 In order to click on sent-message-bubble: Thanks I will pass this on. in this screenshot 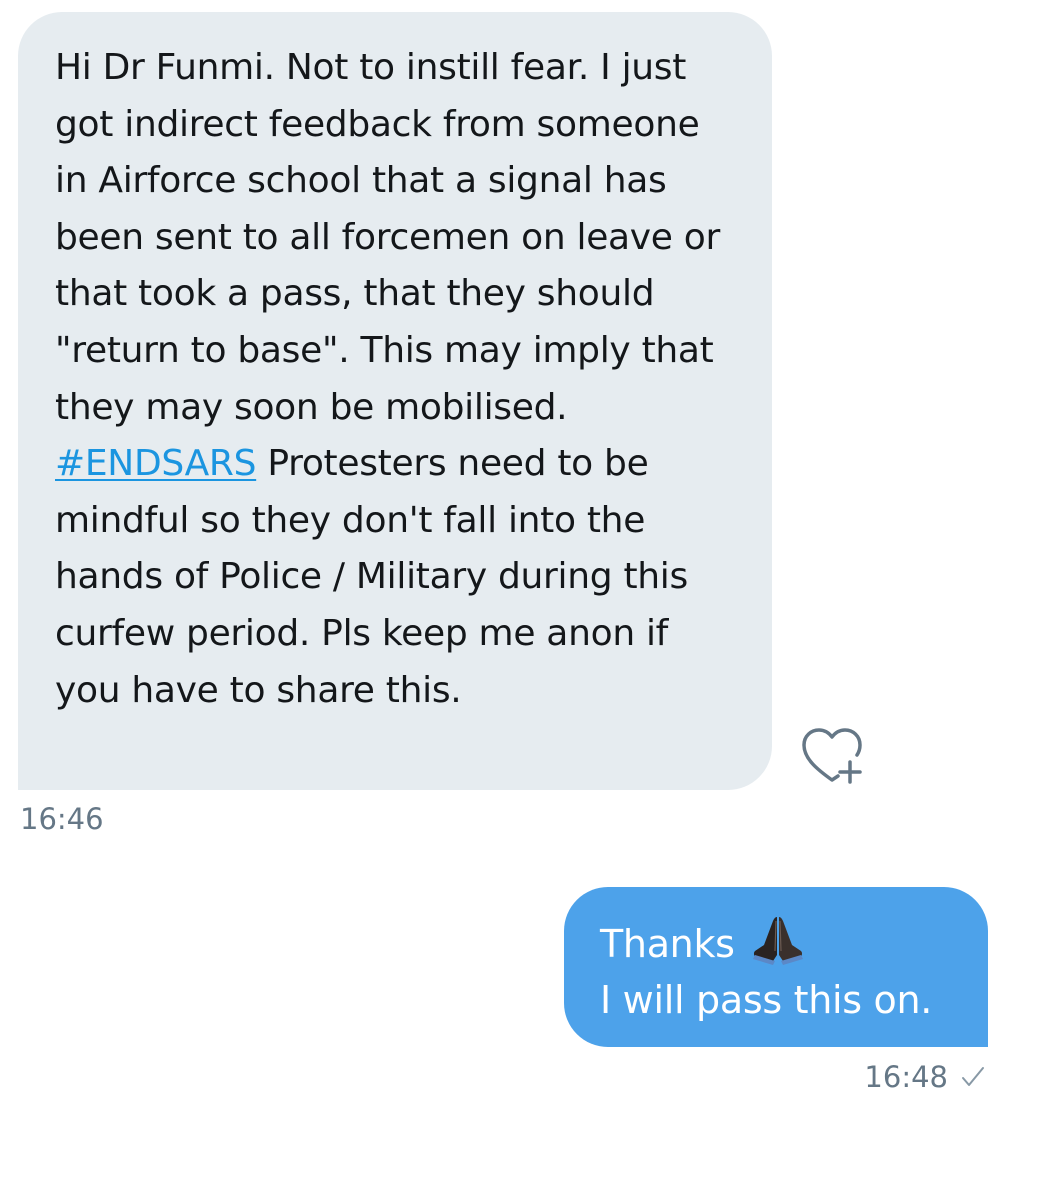, I will do `click(776, 967)`.